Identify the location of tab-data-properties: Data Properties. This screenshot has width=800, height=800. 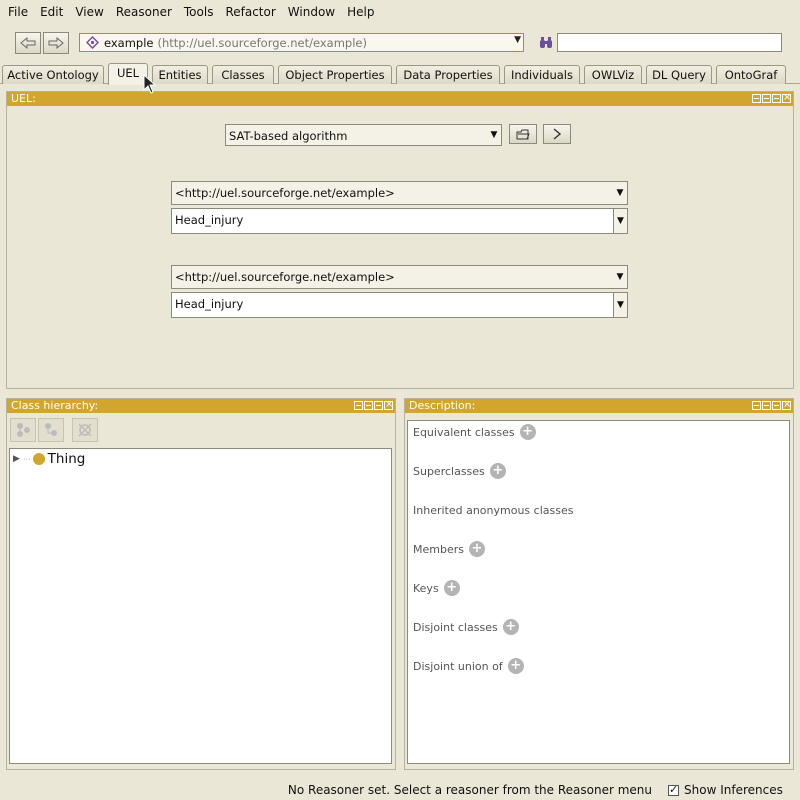
(448, 74).